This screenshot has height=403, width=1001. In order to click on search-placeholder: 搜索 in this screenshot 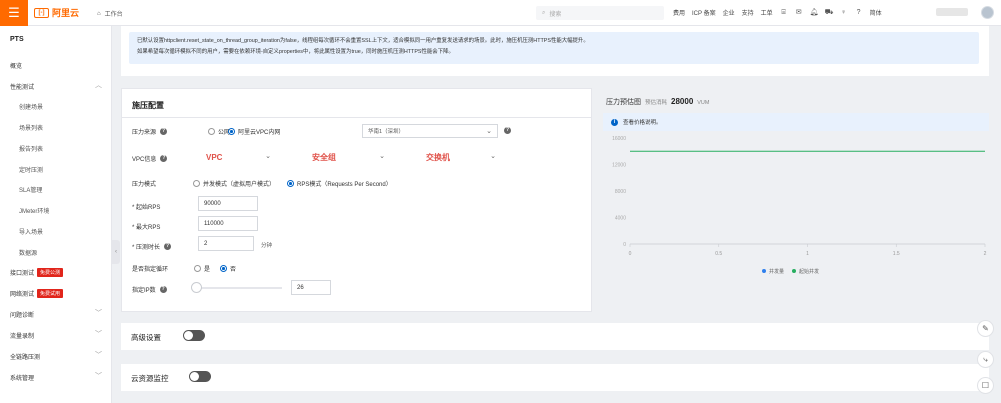, I will do `click(555, 14)`.